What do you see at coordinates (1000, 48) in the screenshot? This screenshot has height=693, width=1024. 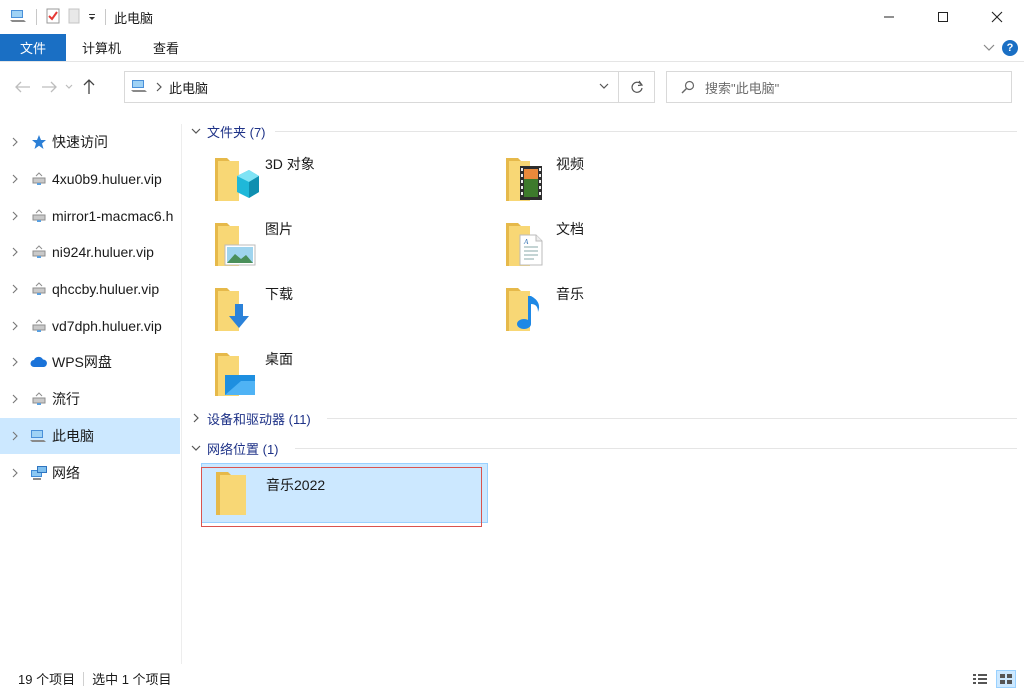 I see `ribbon-right-controls: ?` at bounding box center [1000, 48].